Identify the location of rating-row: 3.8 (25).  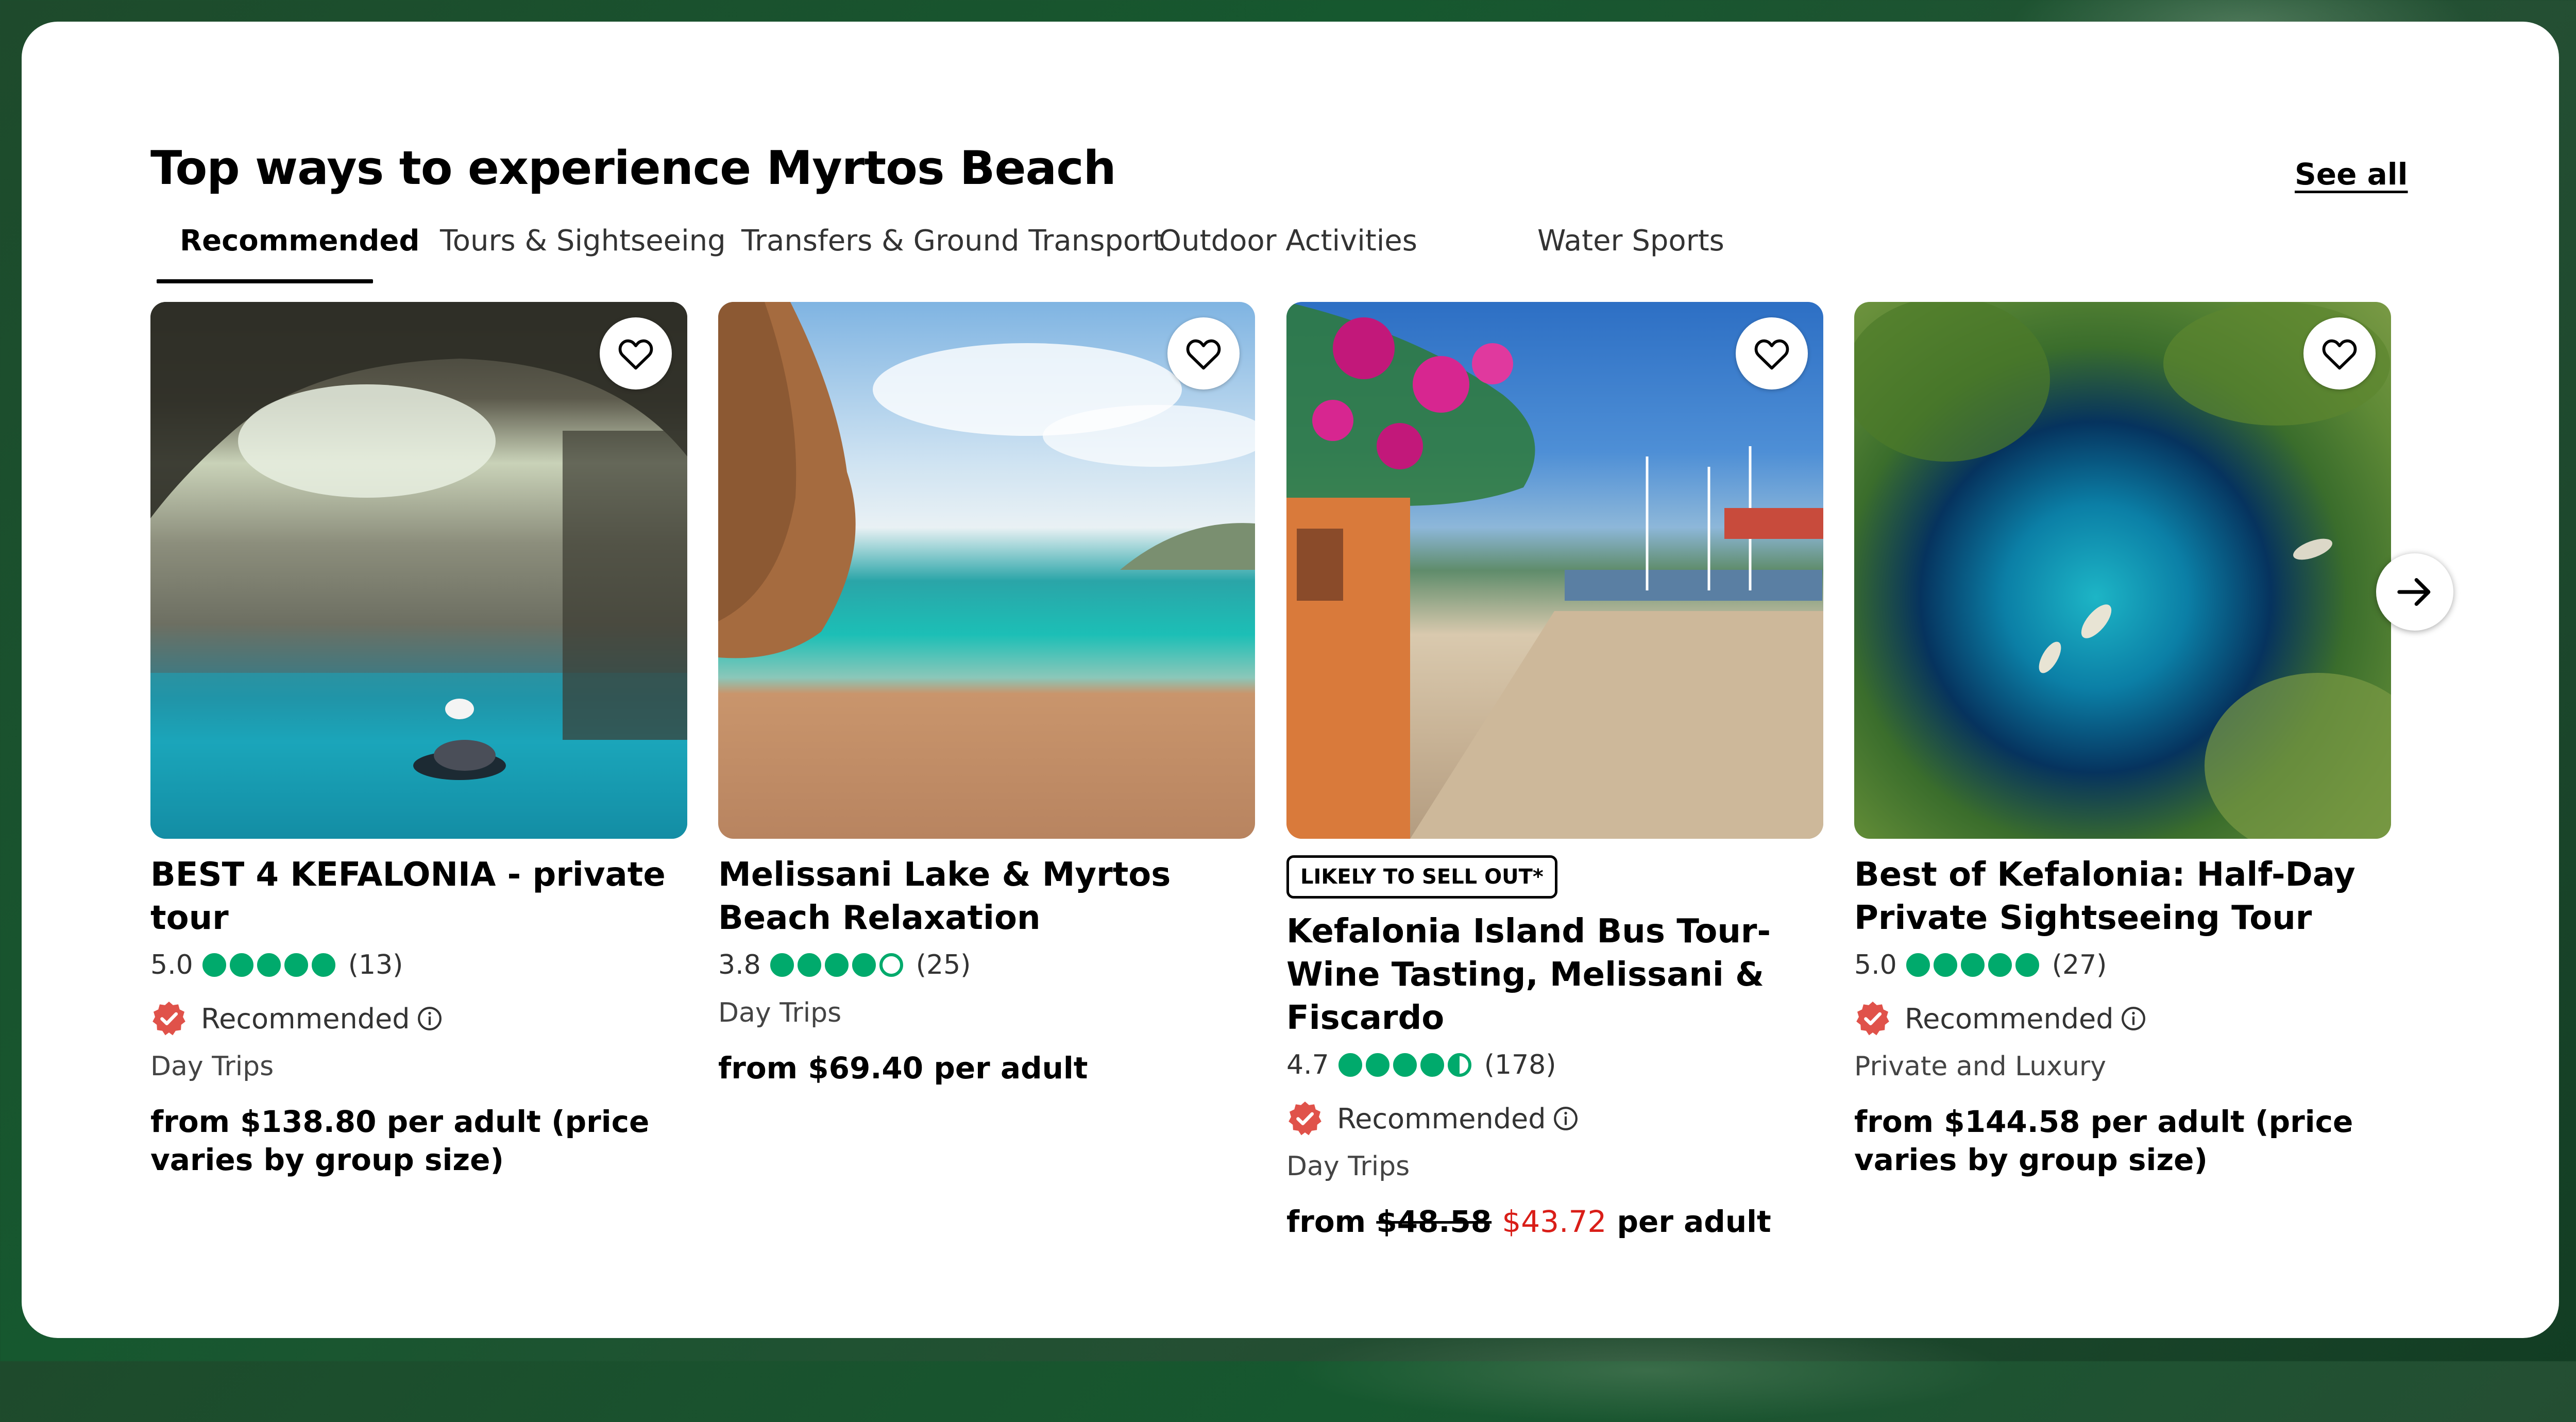
(986, 965).